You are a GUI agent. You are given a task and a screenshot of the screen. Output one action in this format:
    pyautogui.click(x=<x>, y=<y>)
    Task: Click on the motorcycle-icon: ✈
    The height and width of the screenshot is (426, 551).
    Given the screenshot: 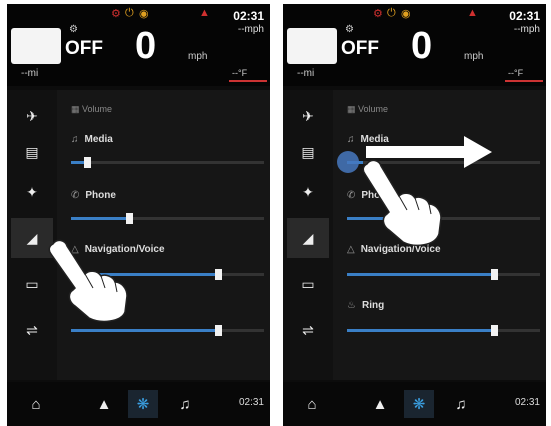 What is the action you would take?
    pyautogui.click(x=308, y=115)
    